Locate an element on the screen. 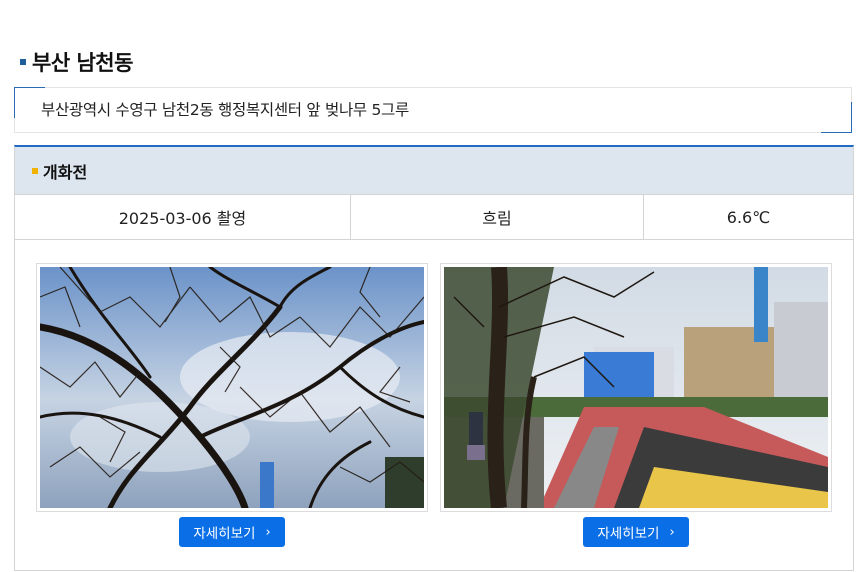 This screenshot has width=858, height=572. address-box: 부산광역시 수영구 남천2동 행정복지센터 앞 벚나무 5그루 is located at coordinates (433, 110).